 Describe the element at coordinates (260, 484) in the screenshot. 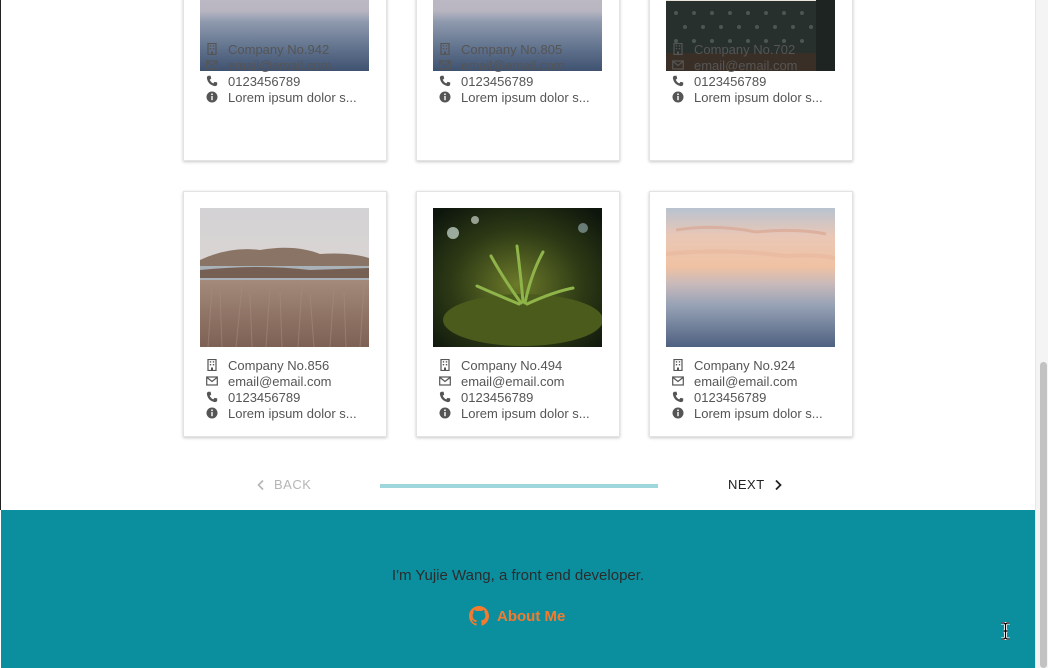

I see `chevron-left-icon` at that location.